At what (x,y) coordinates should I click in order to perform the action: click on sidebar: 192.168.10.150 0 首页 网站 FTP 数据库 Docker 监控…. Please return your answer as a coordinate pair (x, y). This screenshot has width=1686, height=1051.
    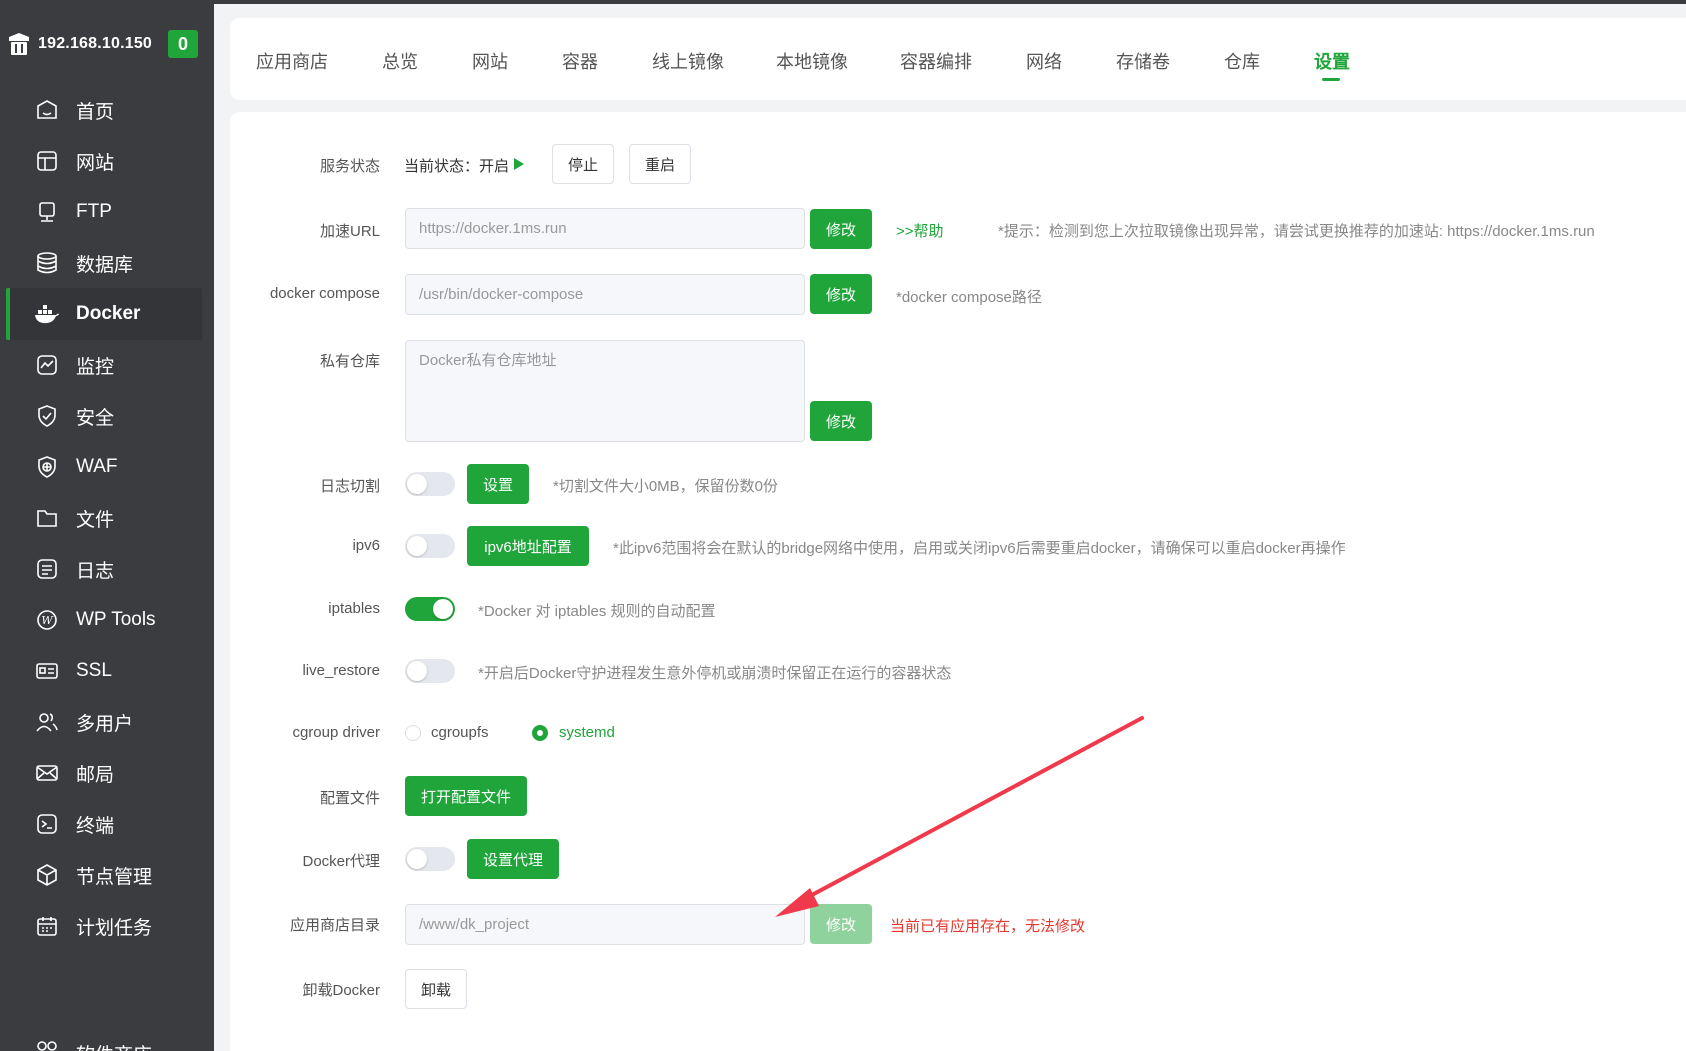
    Looking at the image, I should click on (107, 525).